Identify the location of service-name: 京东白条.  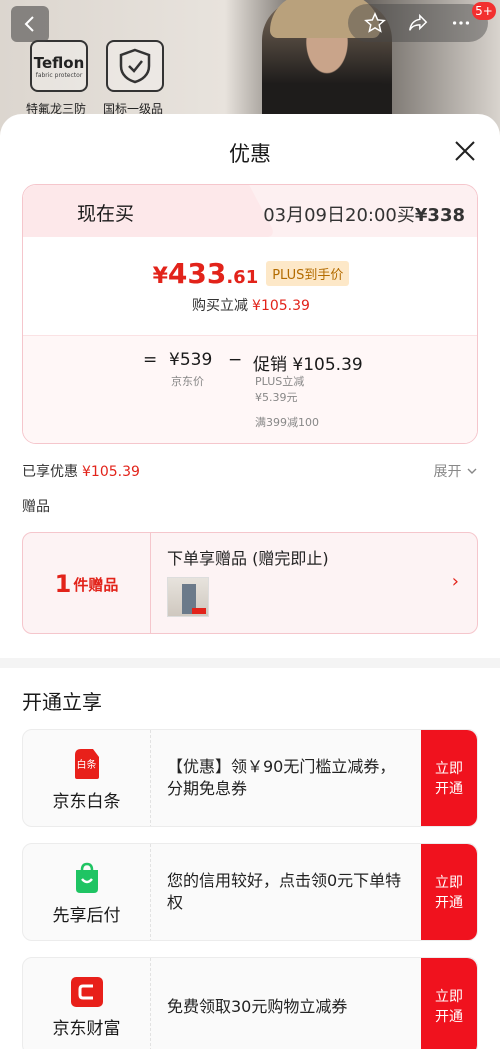
(86, 801).